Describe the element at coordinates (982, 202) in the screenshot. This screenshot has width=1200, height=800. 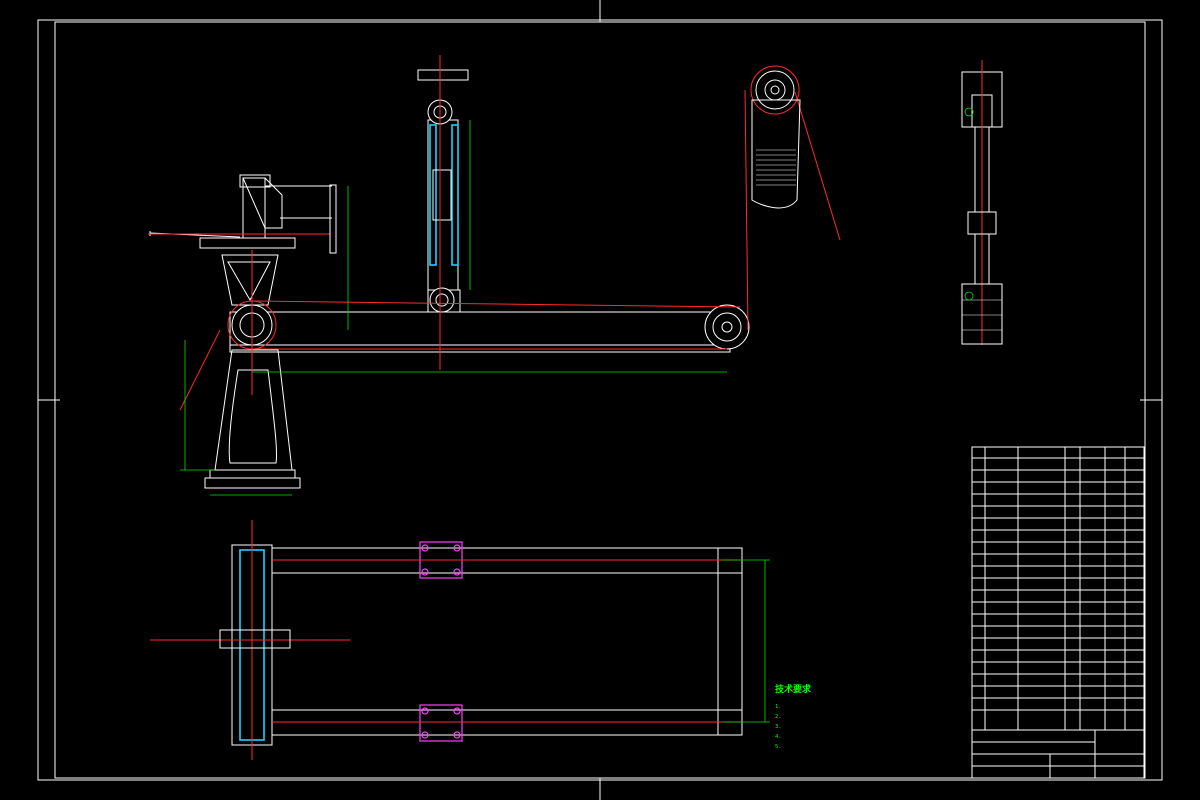
I see `column-section-view` at that location.